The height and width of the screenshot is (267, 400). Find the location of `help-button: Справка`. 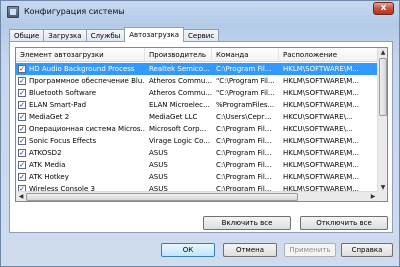

help-button: Справка is located at coordinates (367, 250).